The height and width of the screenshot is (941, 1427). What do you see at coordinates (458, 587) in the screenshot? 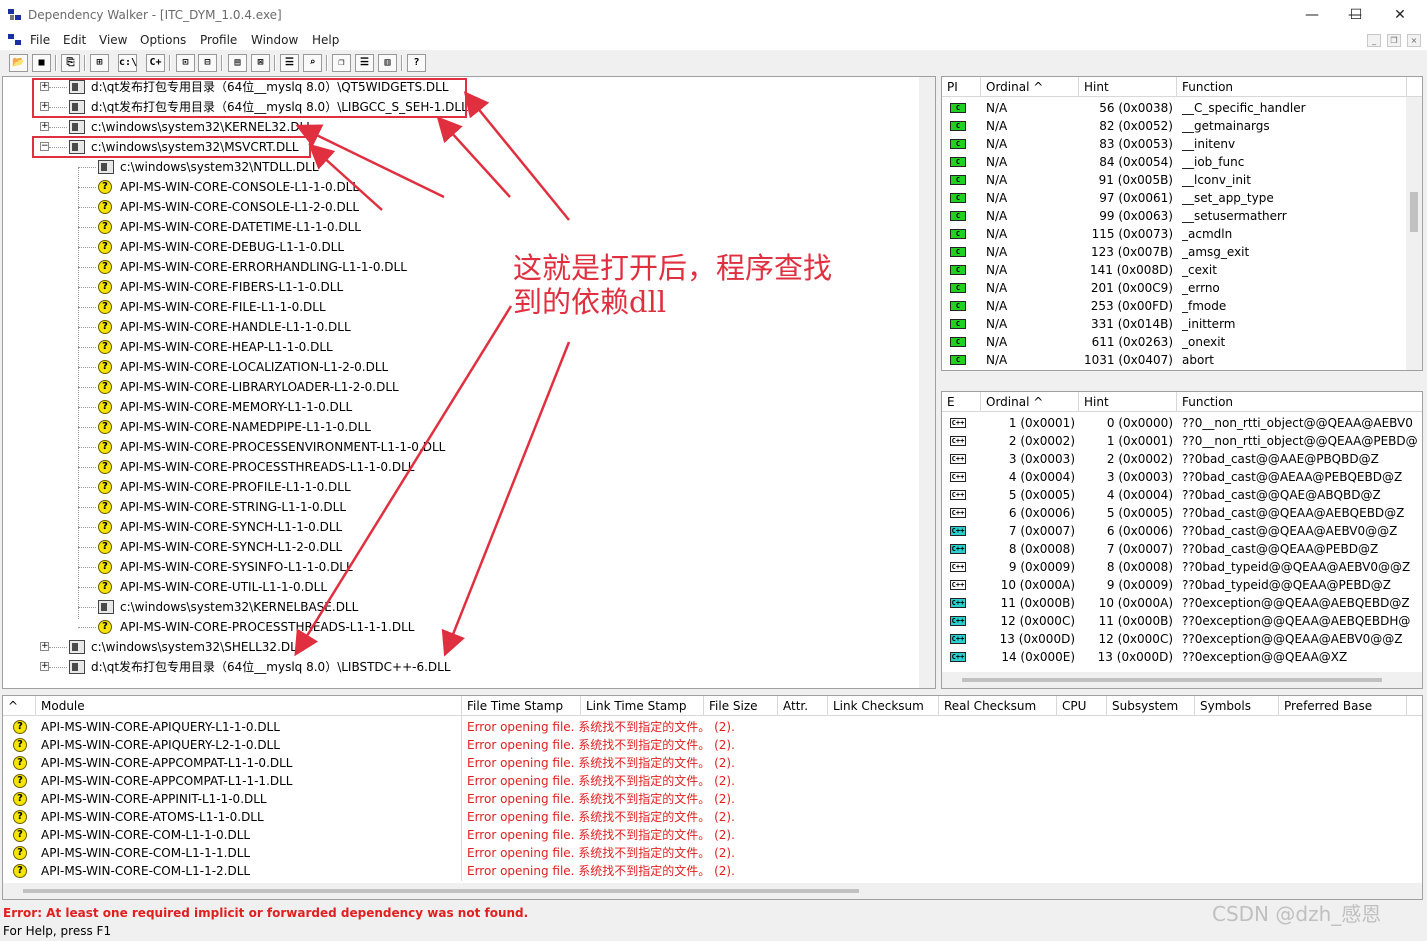
I see `tree-node: ? API-MS-WIN-CORE-UTIL-L1-1-0.DLL` at bounding box center [458, 587].